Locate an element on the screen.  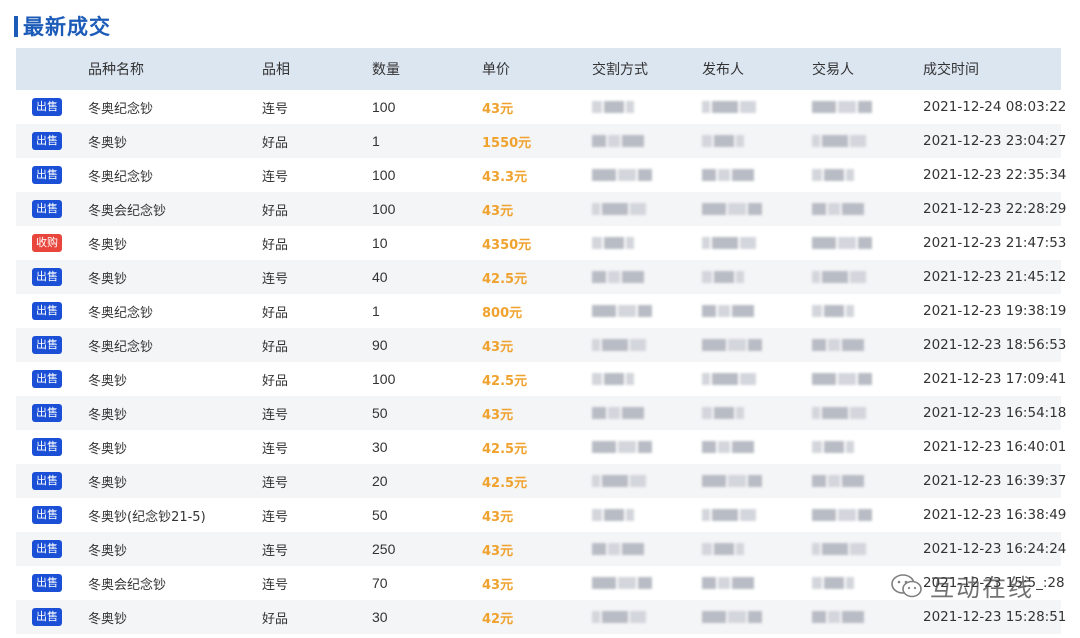
unit-price: 42元 is located at coordinates (498, 619).